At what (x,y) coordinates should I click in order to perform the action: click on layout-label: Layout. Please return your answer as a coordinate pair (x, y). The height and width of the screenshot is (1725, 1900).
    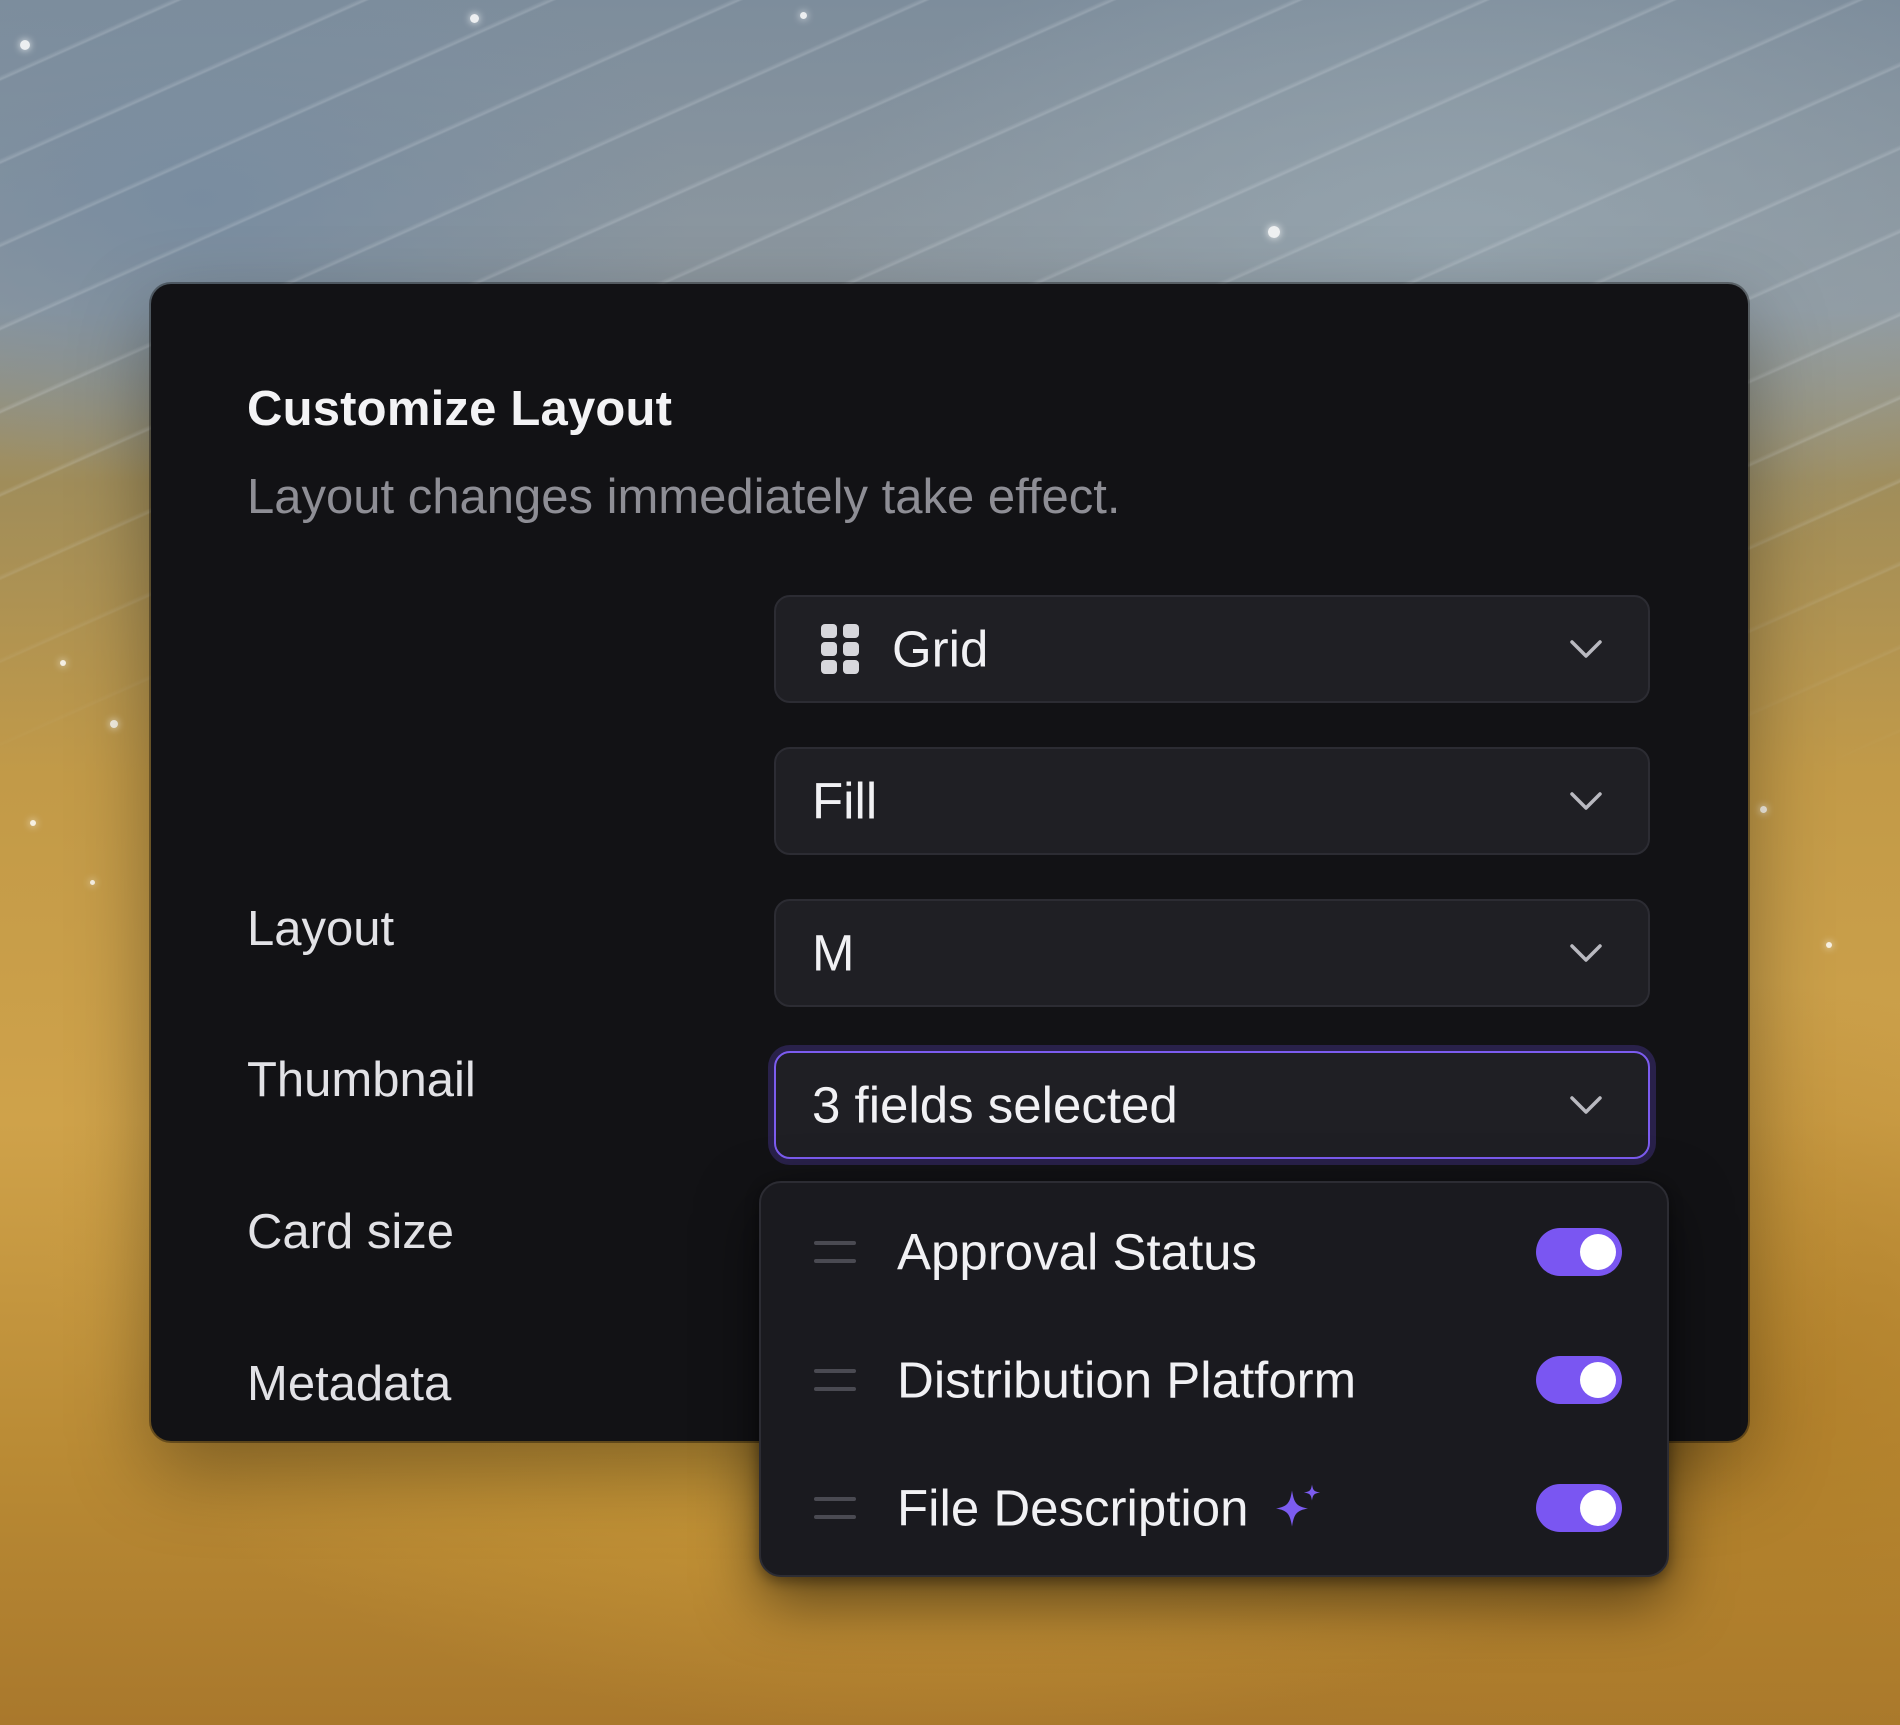
    Looking at the image, I should click on (321, 929).